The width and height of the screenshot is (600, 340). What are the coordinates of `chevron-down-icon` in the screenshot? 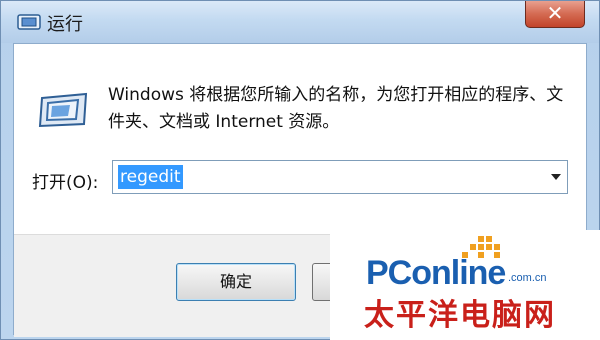 It's located at (556, 177).